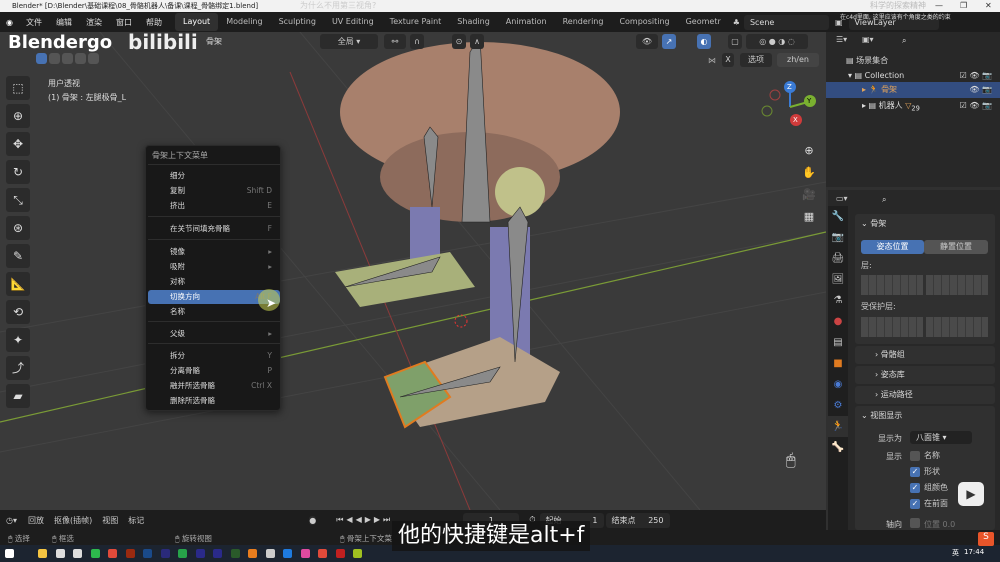 This screenshot has height=562, width=1000. I want to click on pose-library-panel: › 姿态库, so click(925, 375).